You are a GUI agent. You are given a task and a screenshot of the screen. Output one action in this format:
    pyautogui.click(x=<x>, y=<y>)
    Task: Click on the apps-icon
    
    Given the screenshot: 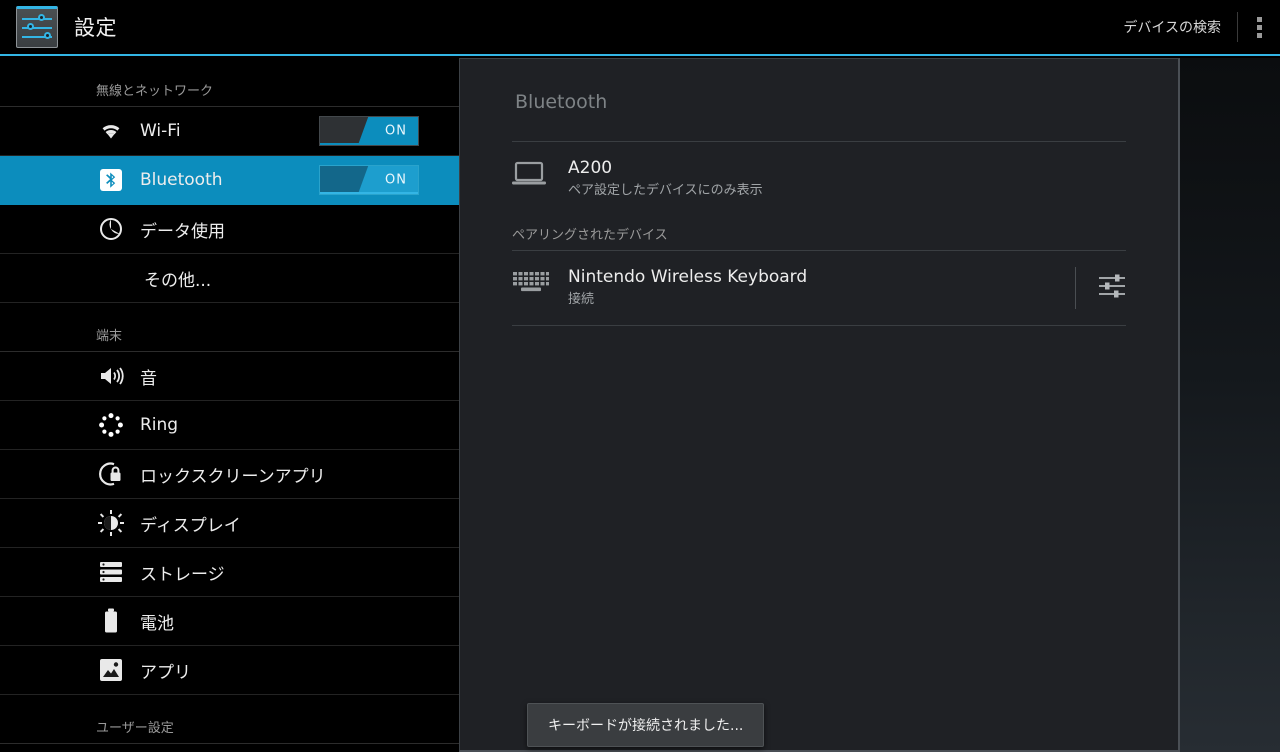 What is the action you would take?
    pyautogui.click(x=111, y=670)
    